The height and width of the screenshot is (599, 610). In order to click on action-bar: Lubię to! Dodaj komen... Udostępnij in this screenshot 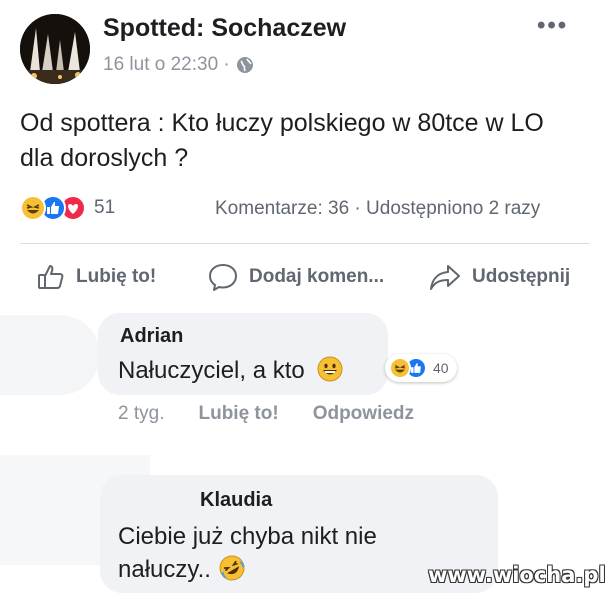, I will do `click(305, 282)`.